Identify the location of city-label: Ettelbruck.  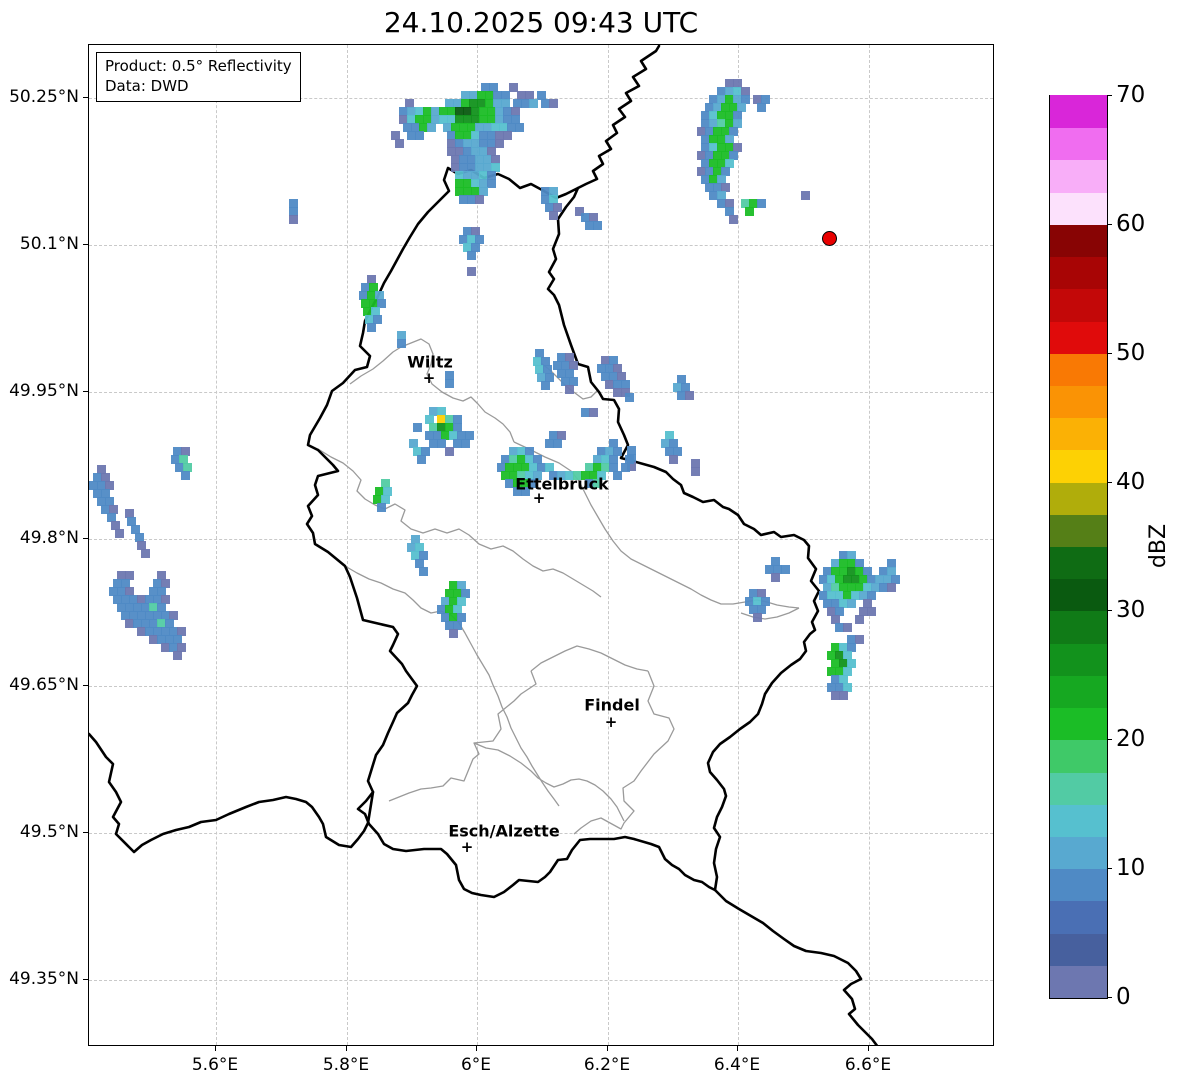
(562, 484).